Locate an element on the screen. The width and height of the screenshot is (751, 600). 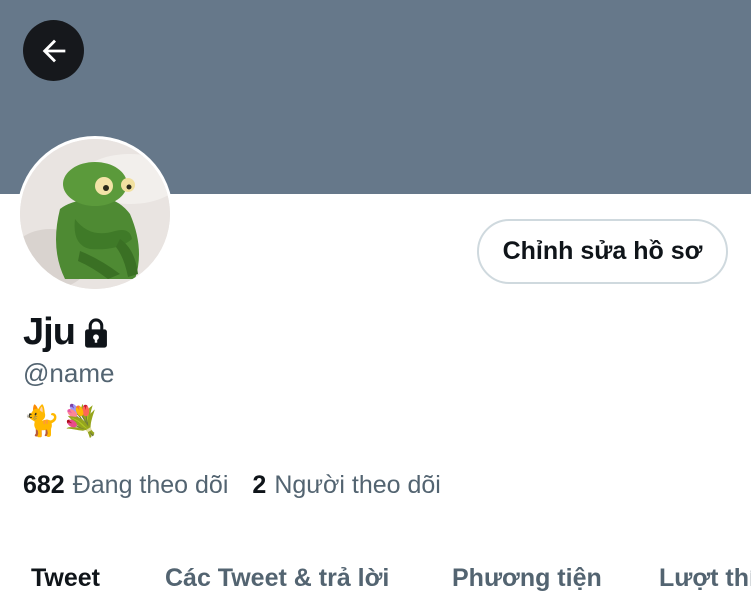
followers-count: 2 is located at coordinates (259, 485).